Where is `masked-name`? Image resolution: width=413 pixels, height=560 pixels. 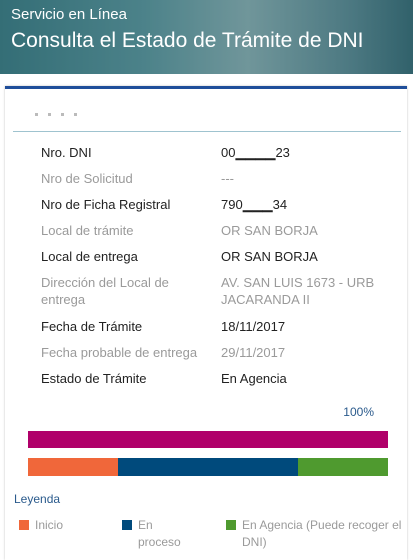 masked-name is located at coordinates (75, 109).